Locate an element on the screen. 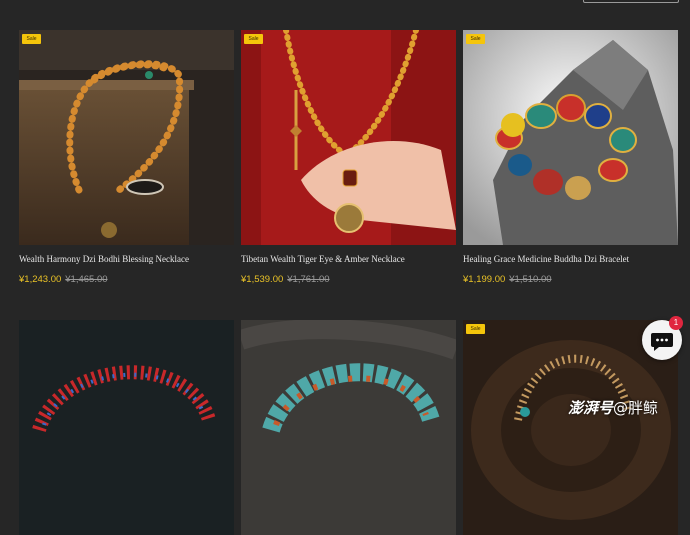 This screenshot has height=535, width=690. product-compare-price: ¥1,510.00 is located at coordinates (530, 279).